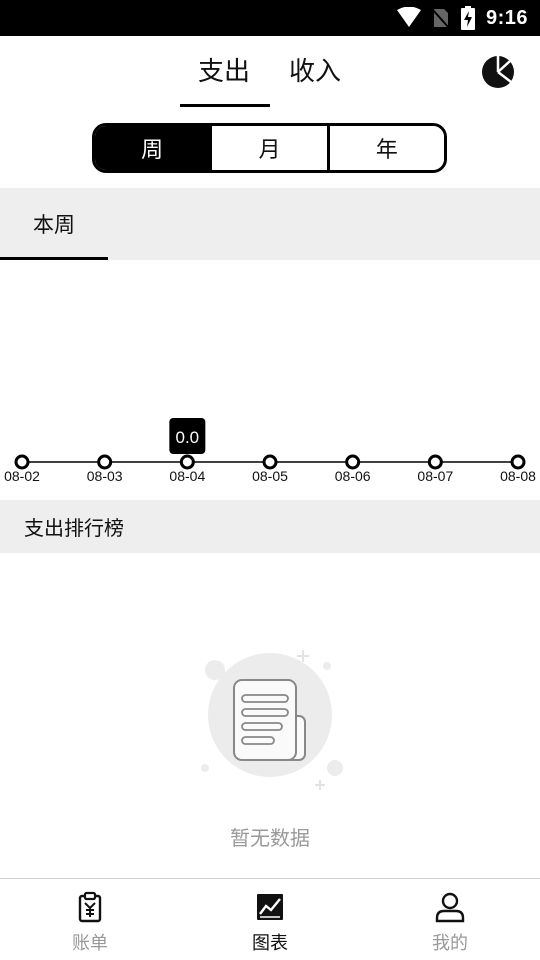 The height and width of the screenshot is (960, 540). Describe the element at coordinates (270, 526) in the screenshot. I see `ranking-title: 支出排行榜` at that location.